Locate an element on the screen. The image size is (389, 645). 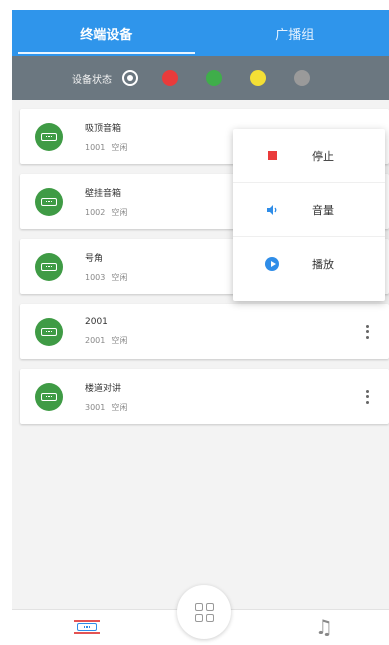
top-tab-bar: 终端设备 广播组 is located at coordinates (200, 33).